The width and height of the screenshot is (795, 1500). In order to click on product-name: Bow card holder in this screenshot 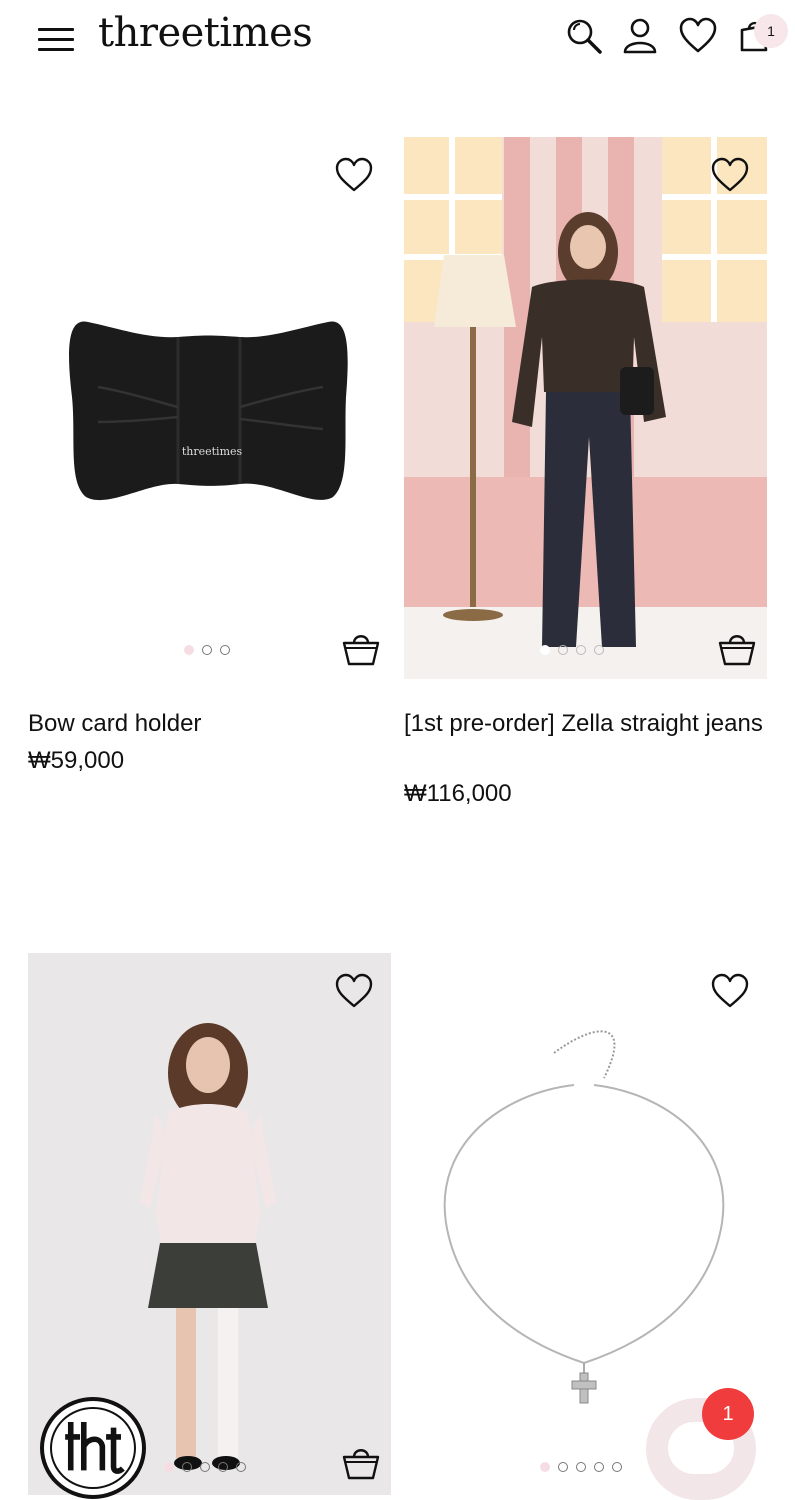, I will do `click(208, 723)`.